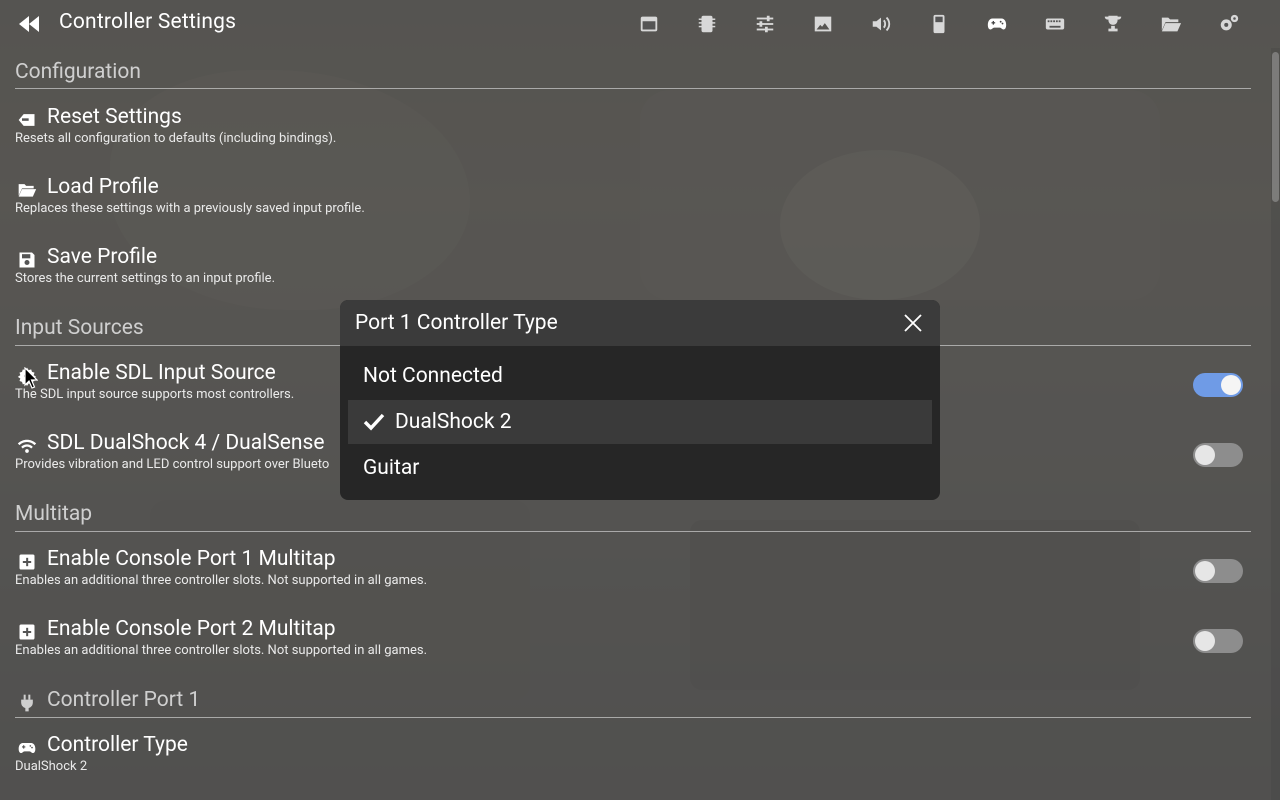 This screenshot has height=800, width=1280. I want to click on settings-category-nav, so click(939, 24).